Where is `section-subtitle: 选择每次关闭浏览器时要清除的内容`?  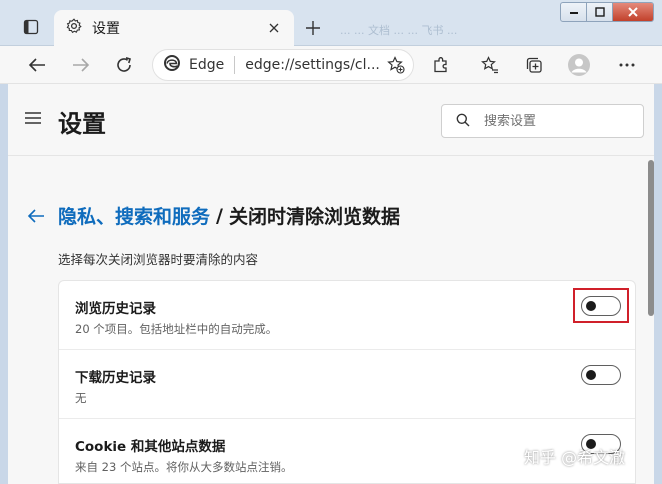 section-subtitle: 选择每次关闭浏览器时要清除的内容 is located at coordinates (158, 259).